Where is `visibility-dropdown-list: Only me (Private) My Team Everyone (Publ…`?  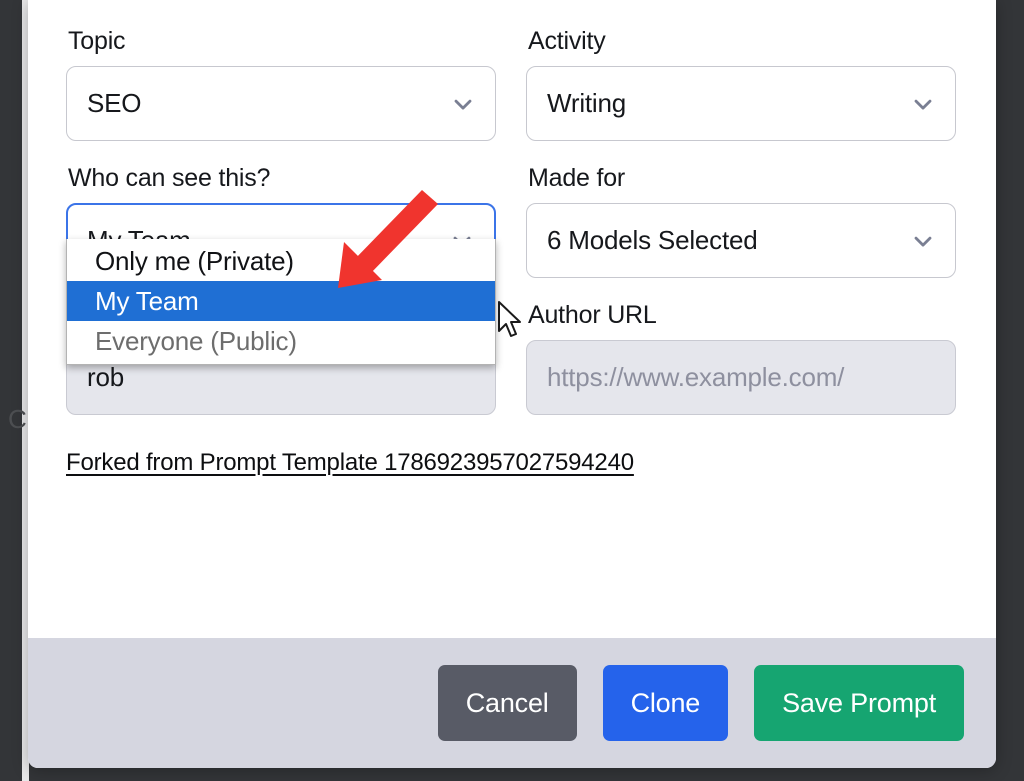 visibility-dropdown-list: Only me (Private) My Team Everyone (Publ… is located at coordinates (281, 302).